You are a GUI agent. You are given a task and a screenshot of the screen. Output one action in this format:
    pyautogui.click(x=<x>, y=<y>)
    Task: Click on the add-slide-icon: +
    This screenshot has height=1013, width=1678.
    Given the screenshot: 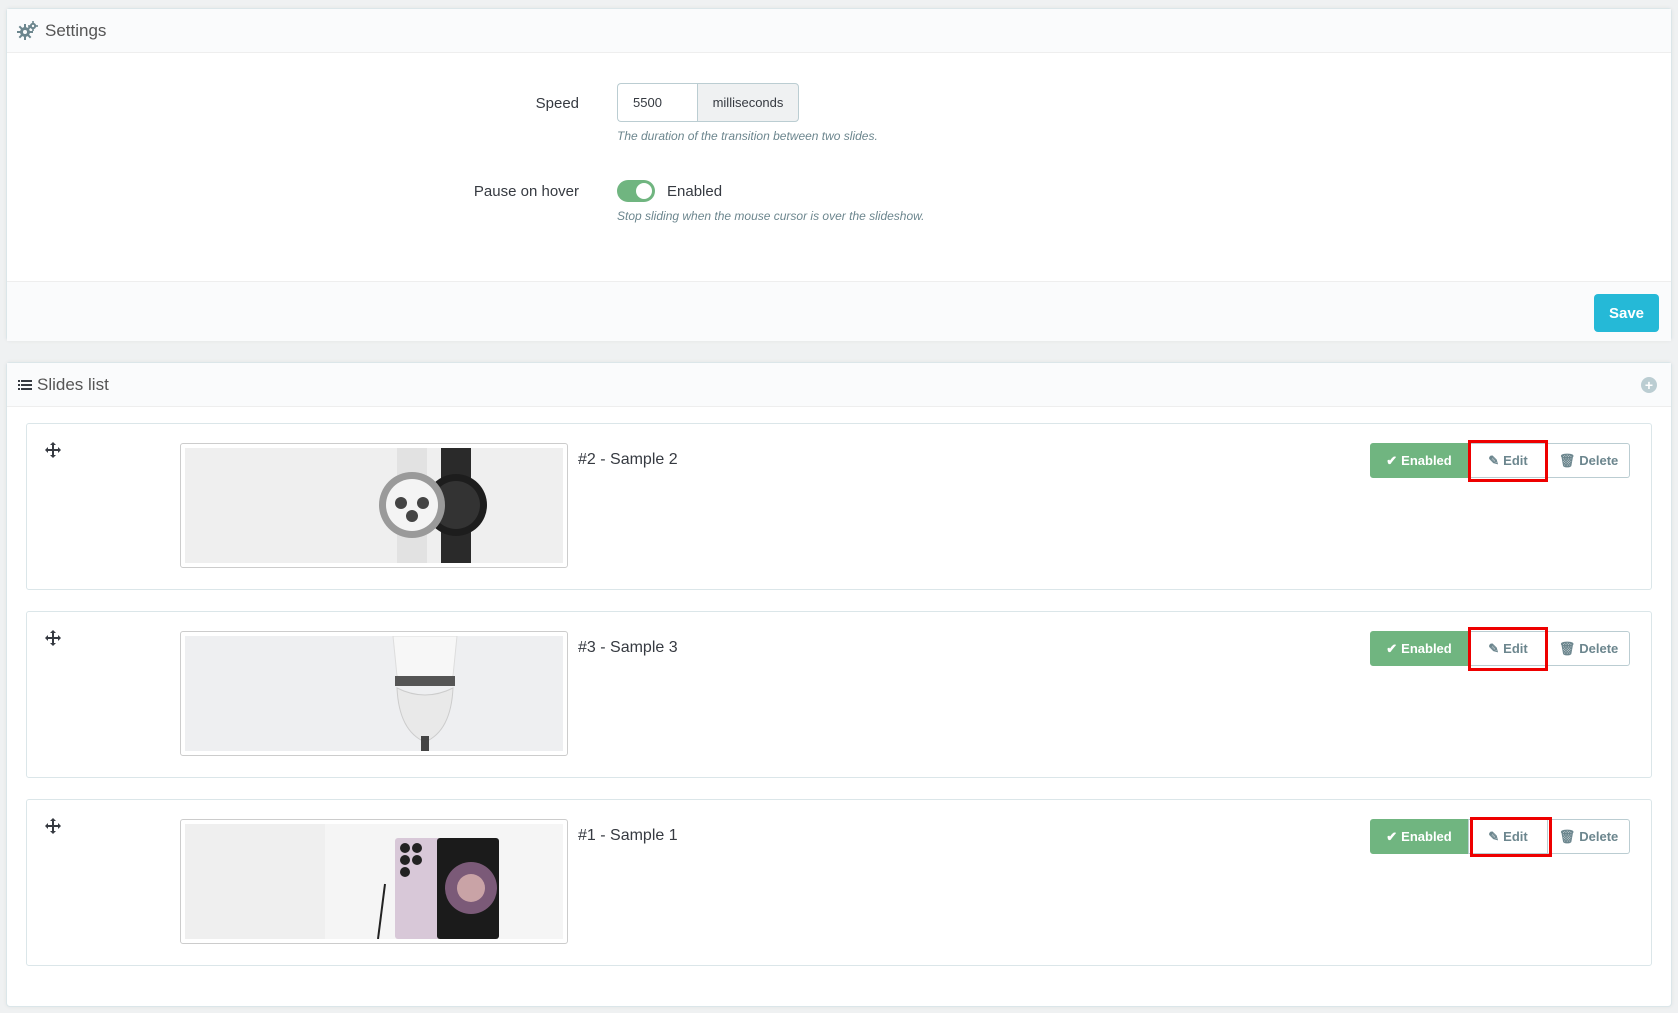 What is the action you would take?
    pyautogui.click(x=1649, y=385)
    